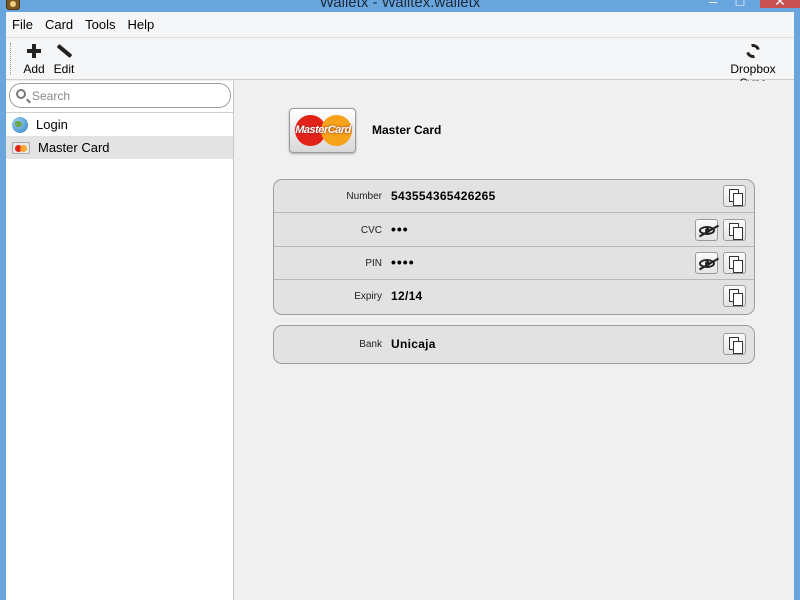 The width and height of the screenshot is (800, 600). I want to click on field-label: PIN, so click(373, 263).